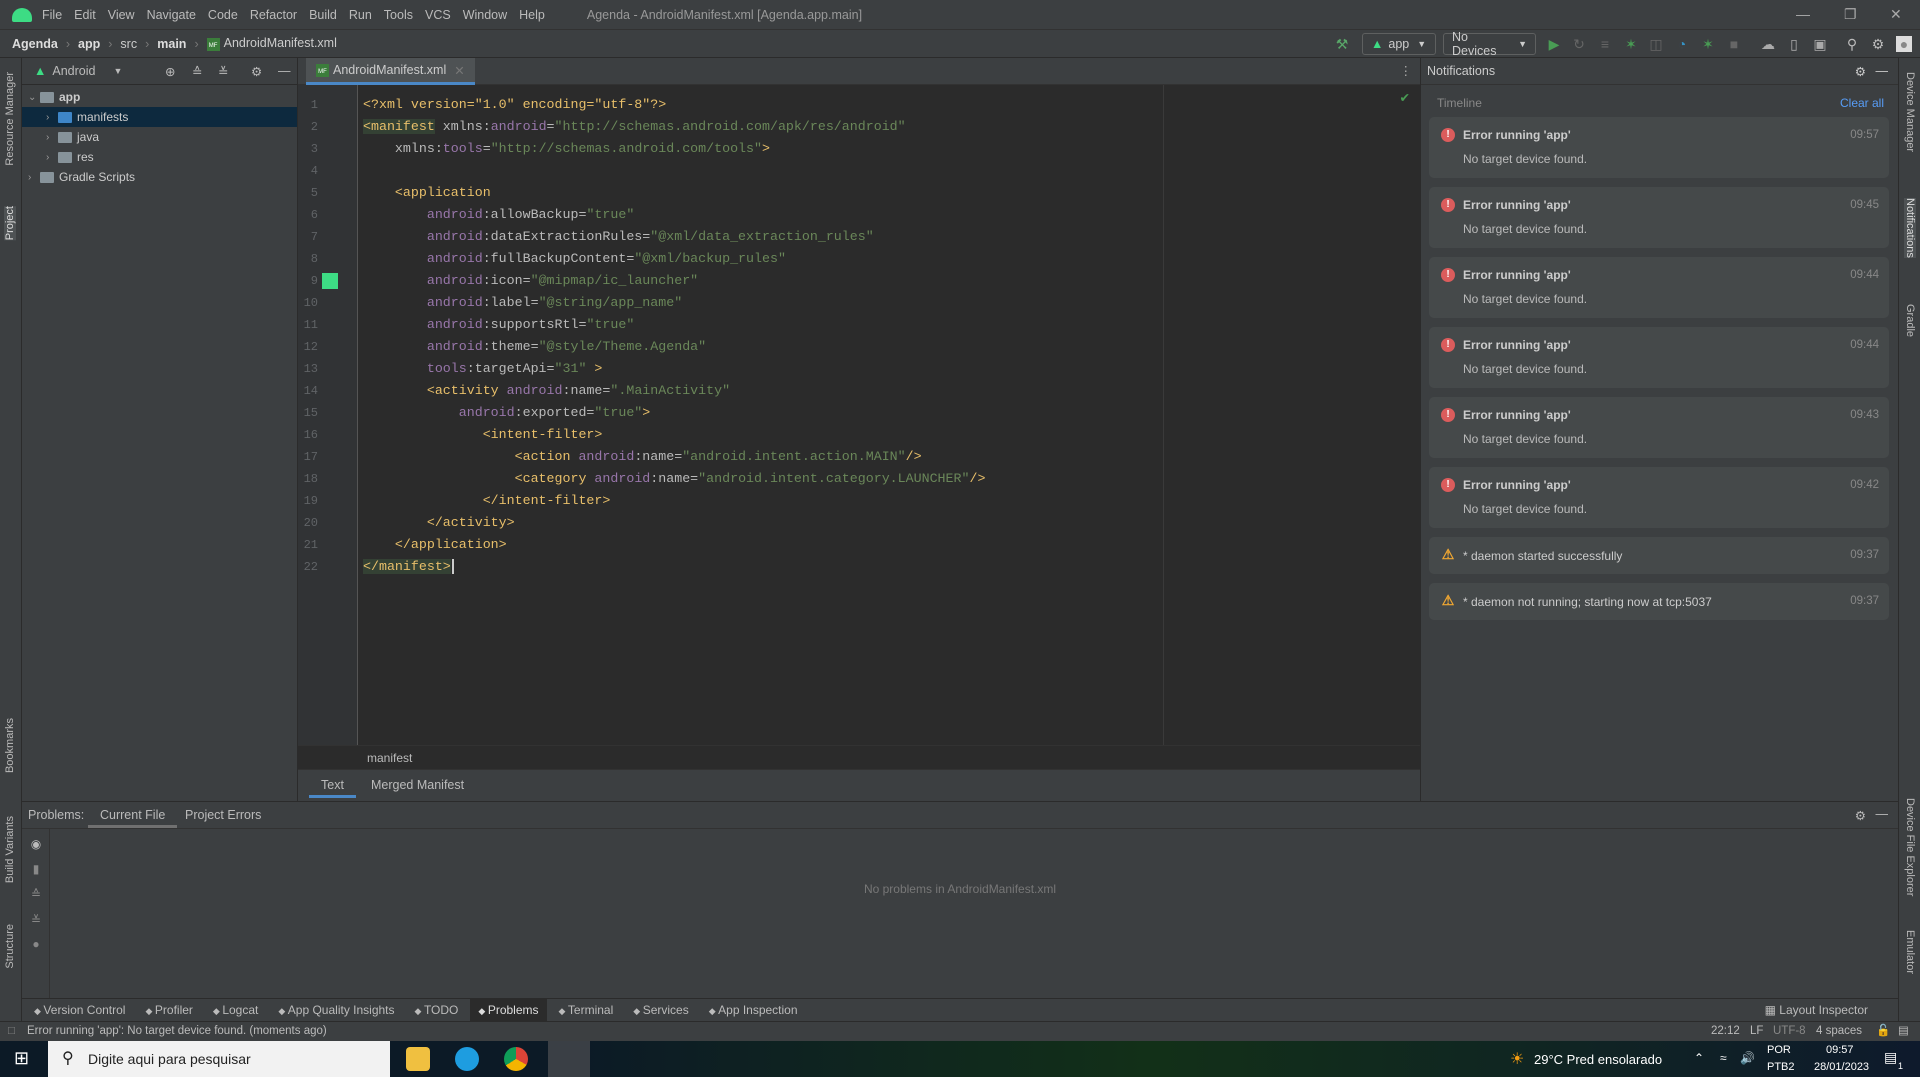 Image resolution: width=1920 pixels, height=1077 pixels. I want to click on code-line: android:allowBackup="true", so click(499, 215).